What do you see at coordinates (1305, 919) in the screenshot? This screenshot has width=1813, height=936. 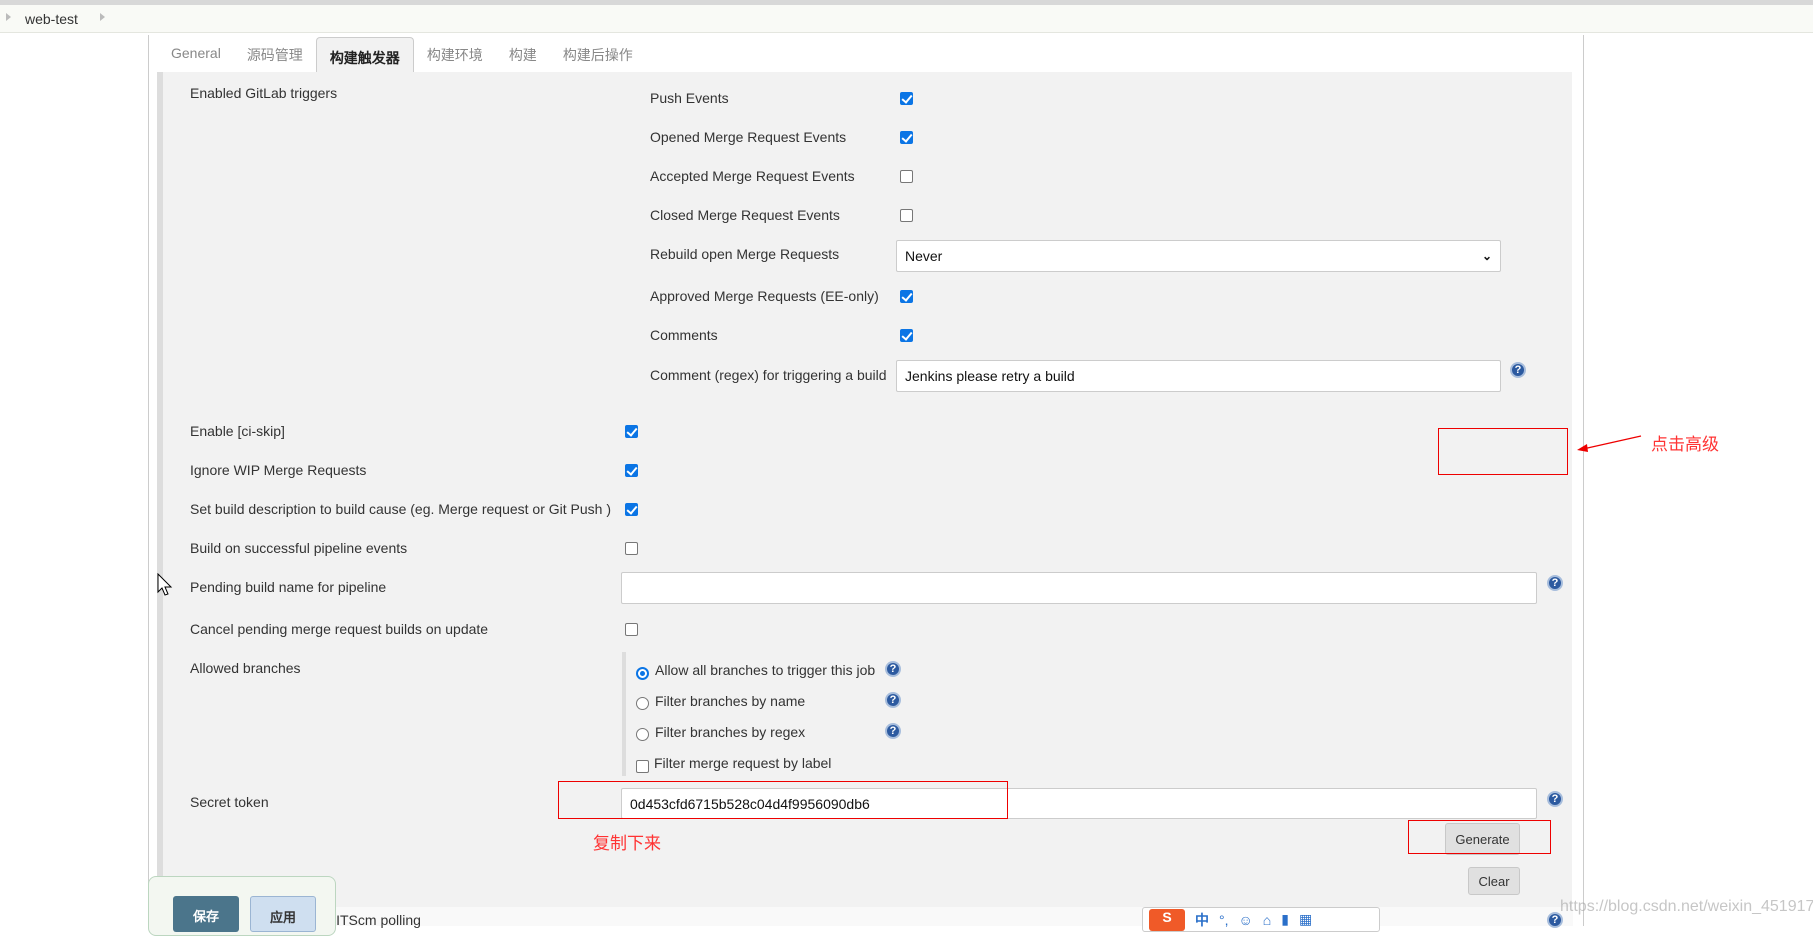 I see `toolbox-icon: ▦` at bounding box center [1305, 919].